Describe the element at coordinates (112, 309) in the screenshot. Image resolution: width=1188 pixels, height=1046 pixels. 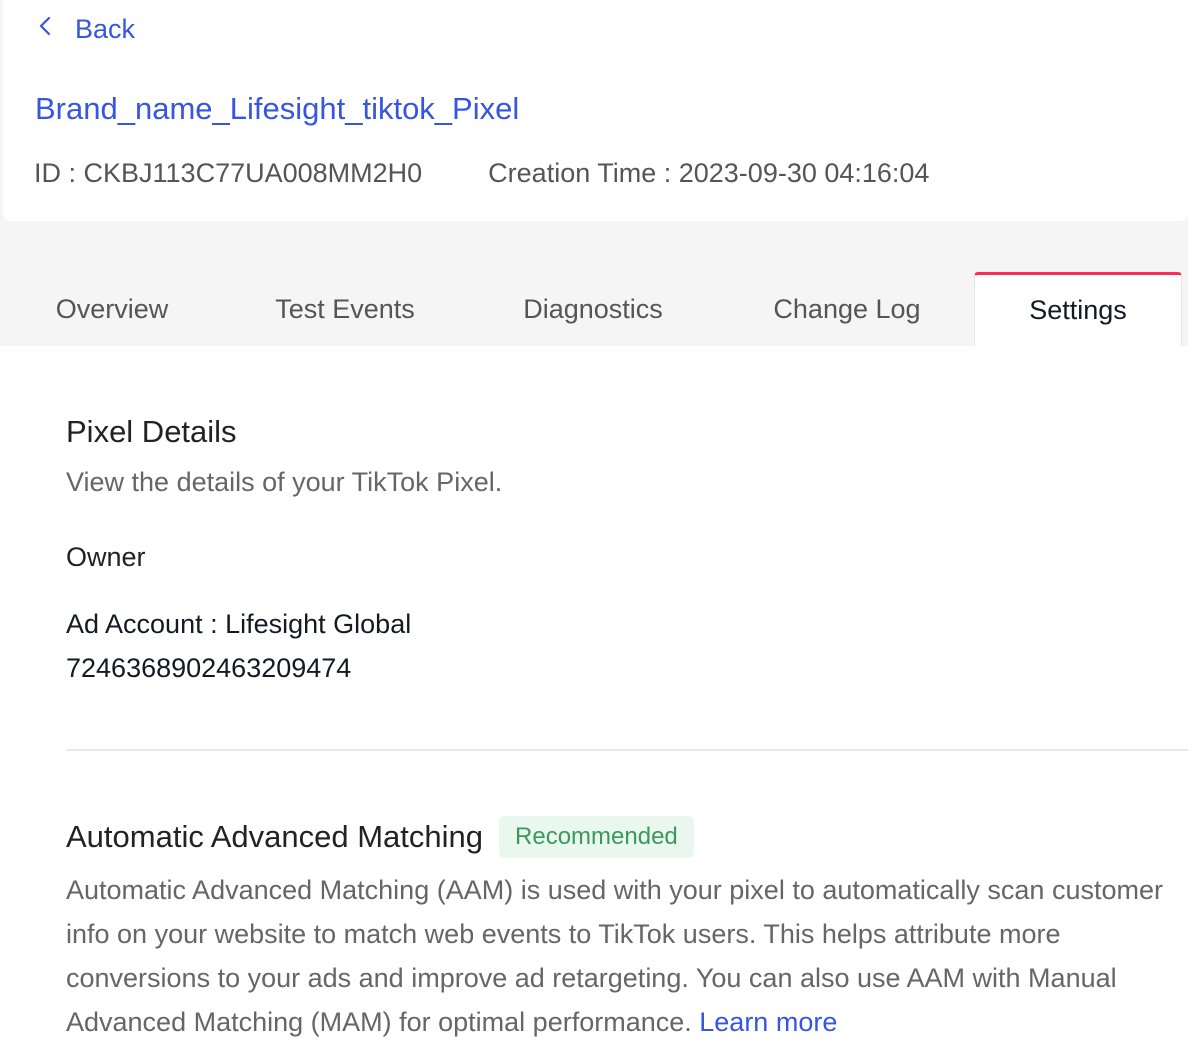
I see `tab-overview: Overview` at that location.